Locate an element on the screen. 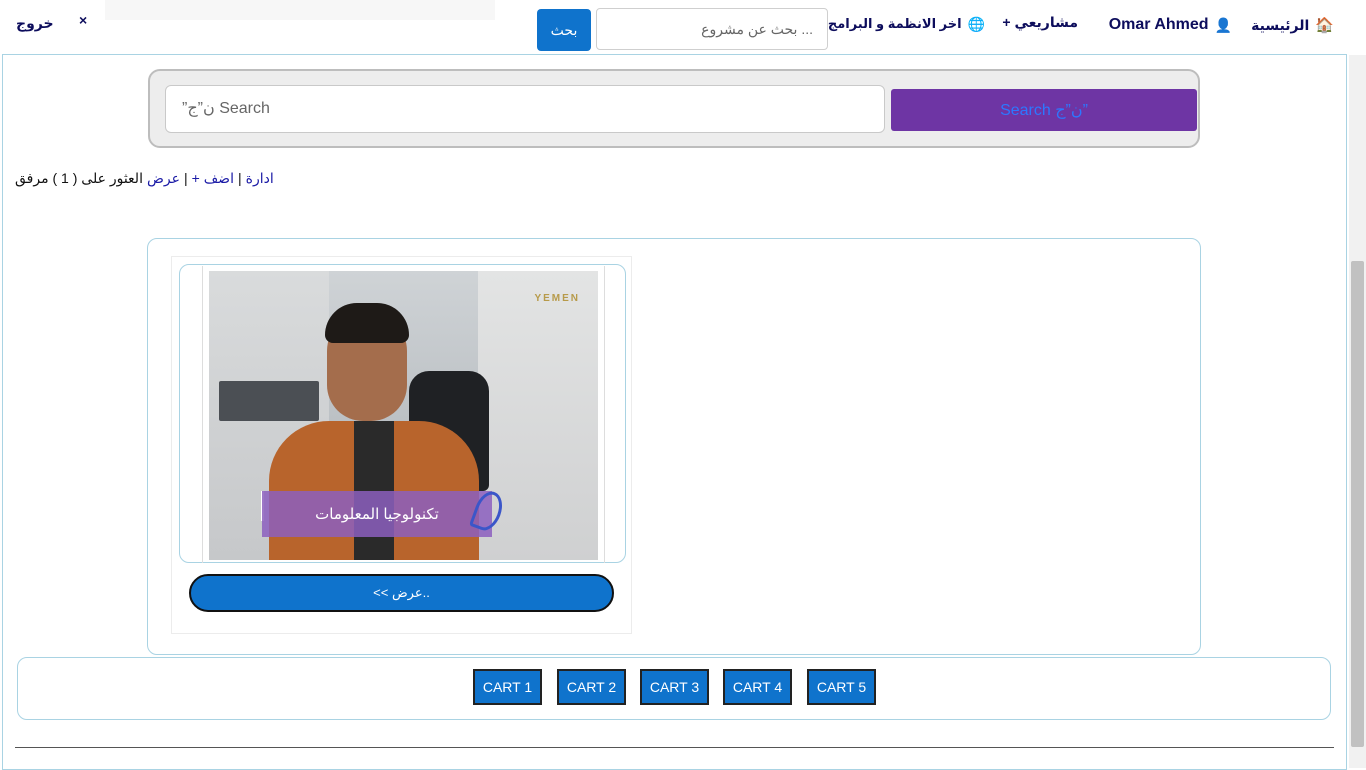  scrollbar-thumb is located at coordinates (1357, 504).